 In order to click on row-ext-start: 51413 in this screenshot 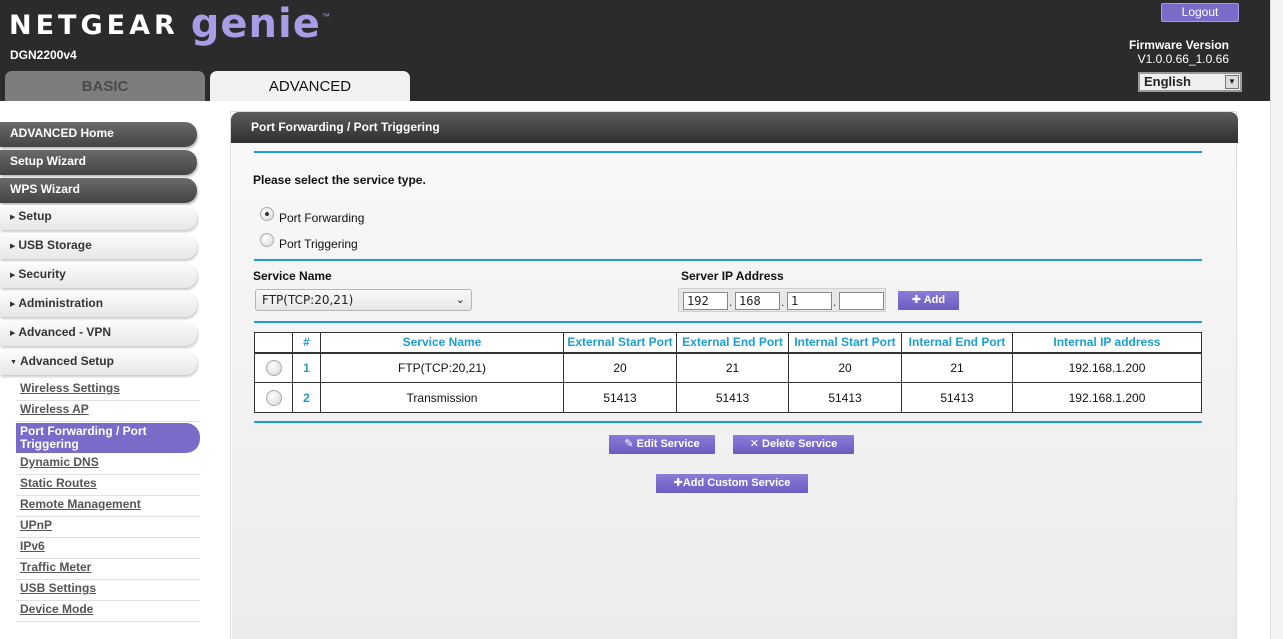, I will do `click(620, 397)`.